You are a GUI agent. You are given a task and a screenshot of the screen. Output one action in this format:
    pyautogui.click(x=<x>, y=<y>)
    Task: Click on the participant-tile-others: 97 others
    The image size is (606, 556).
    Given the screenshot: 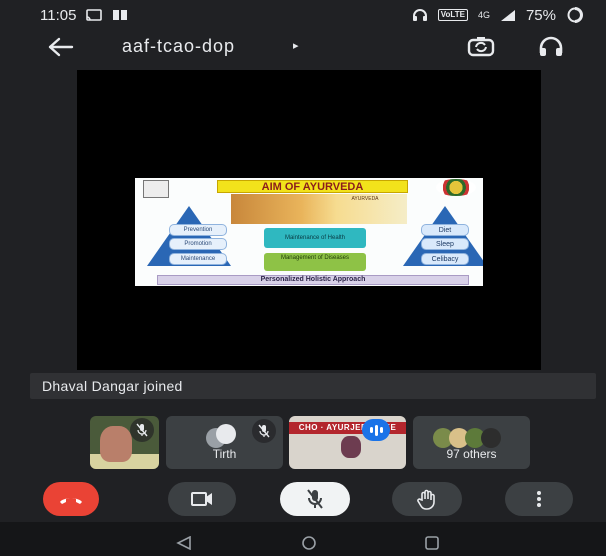 What is the action you would take?
    pyautogui.click(x=471, y=442)
    